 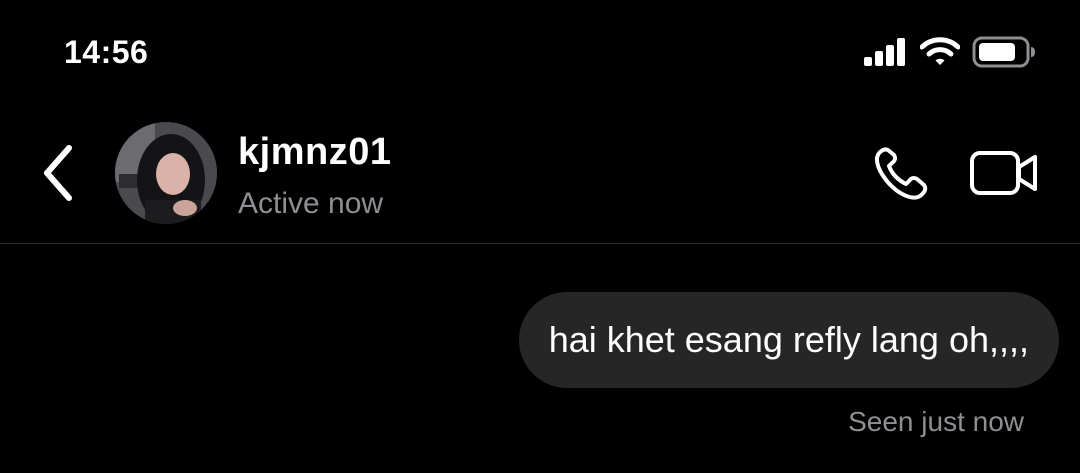 I want to click on presence-status: Active now, so click(x=311, y=203).